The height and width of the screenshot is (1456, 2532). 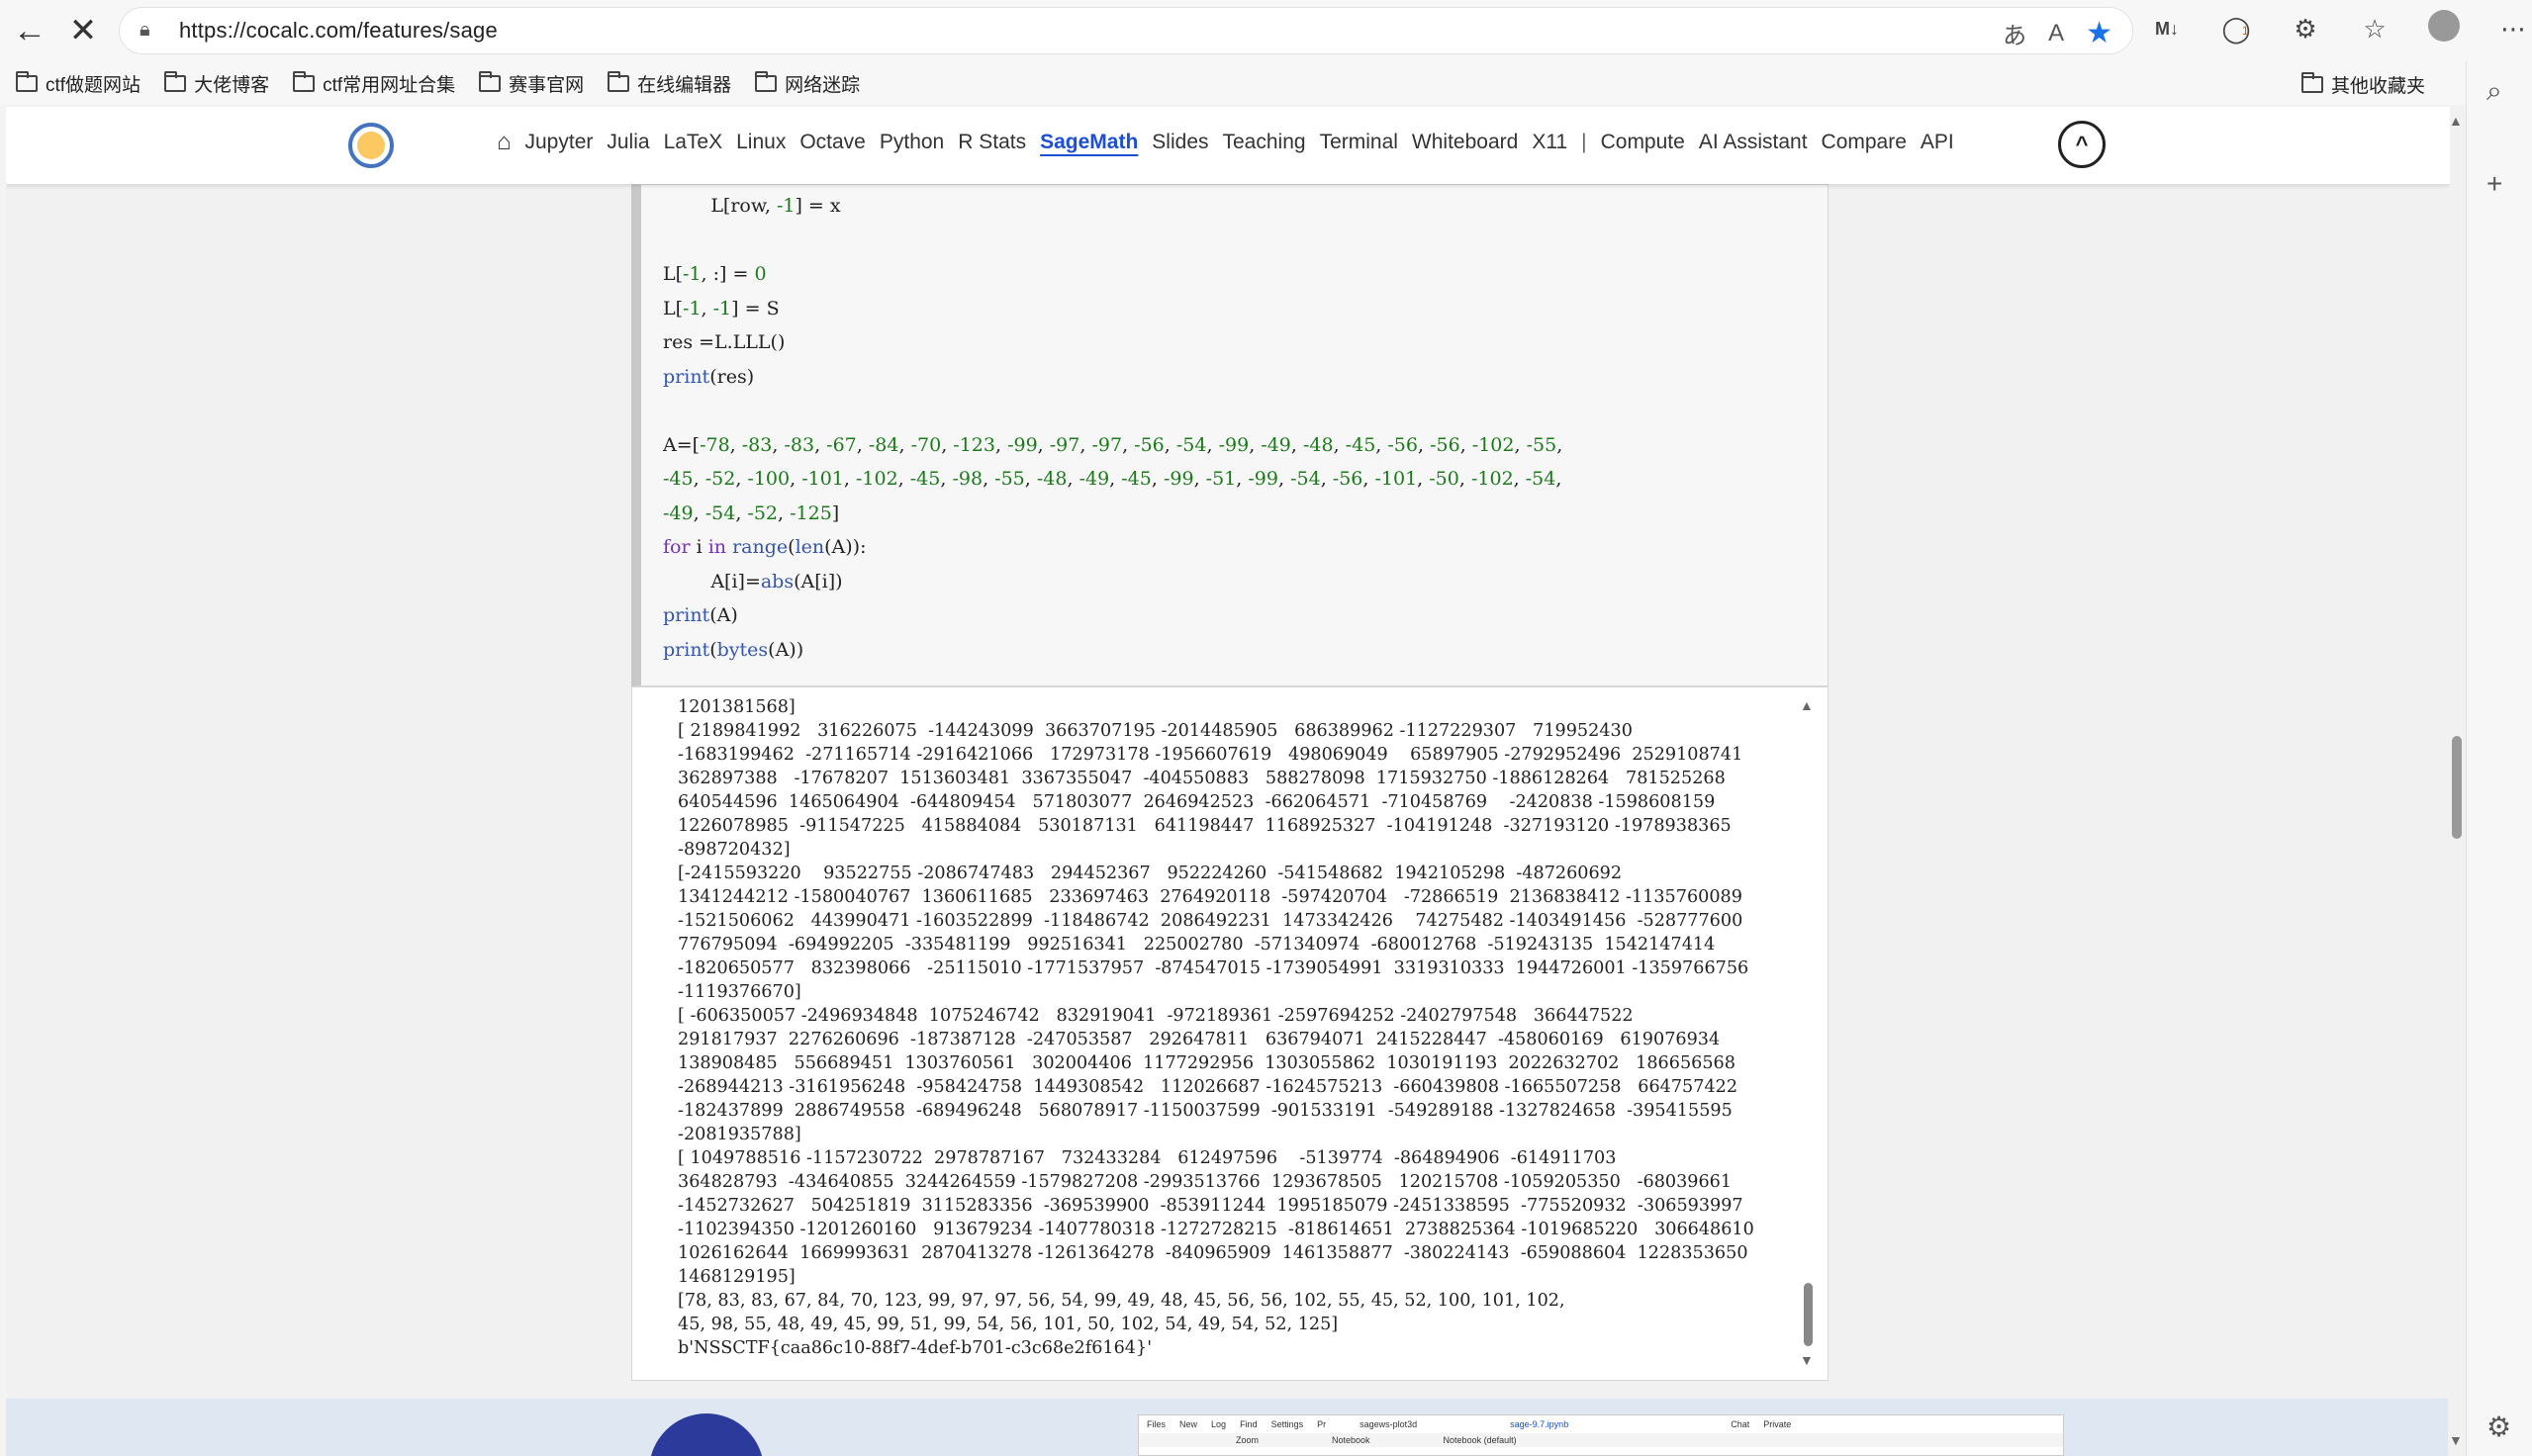 I want to click on collapse-up-icon: ^, so click(x=2082, y=144).